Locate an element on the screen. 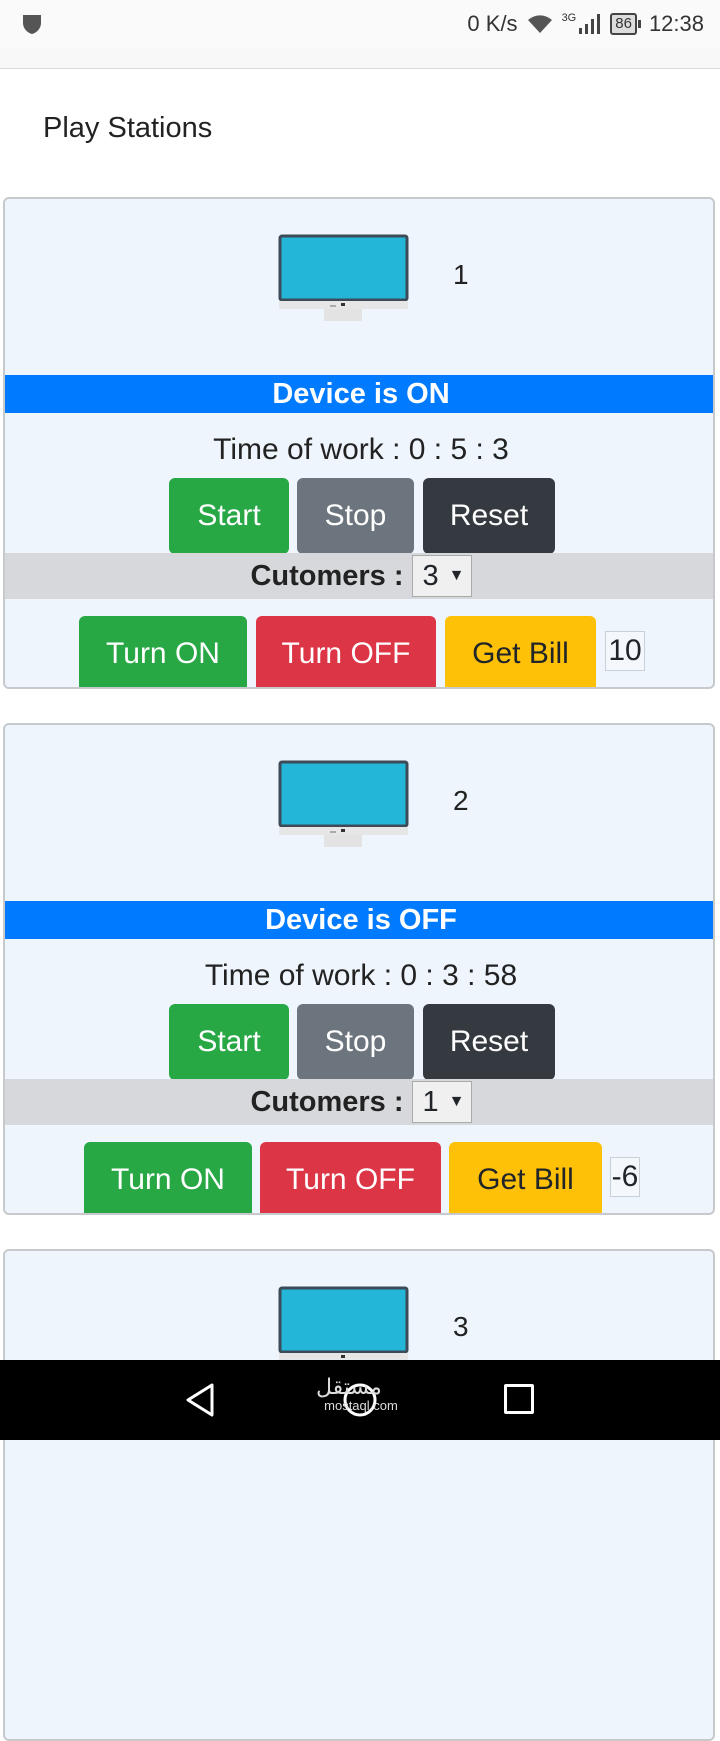 This screenshot has width=720, height=1741. bill-amount: -6 is located at coordinates (625, 1177).